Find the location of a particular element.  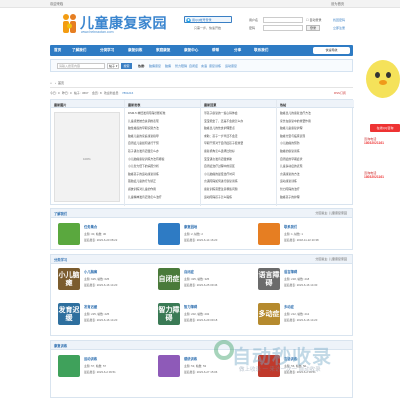

post-link: 脑性瘫痪的早期识别方法 is located at coordinates (163, 128).